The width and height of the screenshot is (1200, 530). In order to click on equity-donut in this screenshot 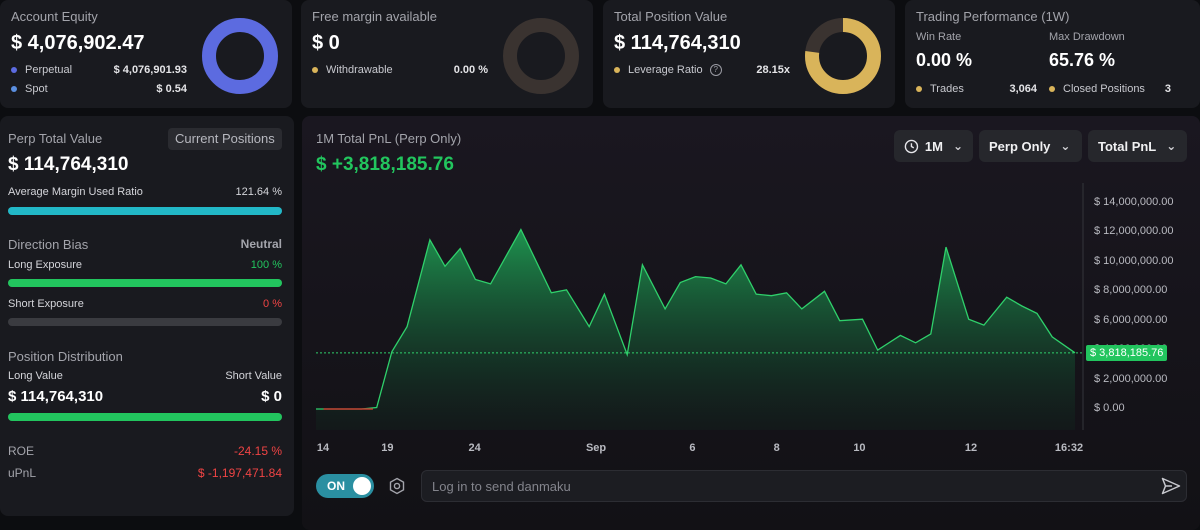, I will do `click(240, 56)`.